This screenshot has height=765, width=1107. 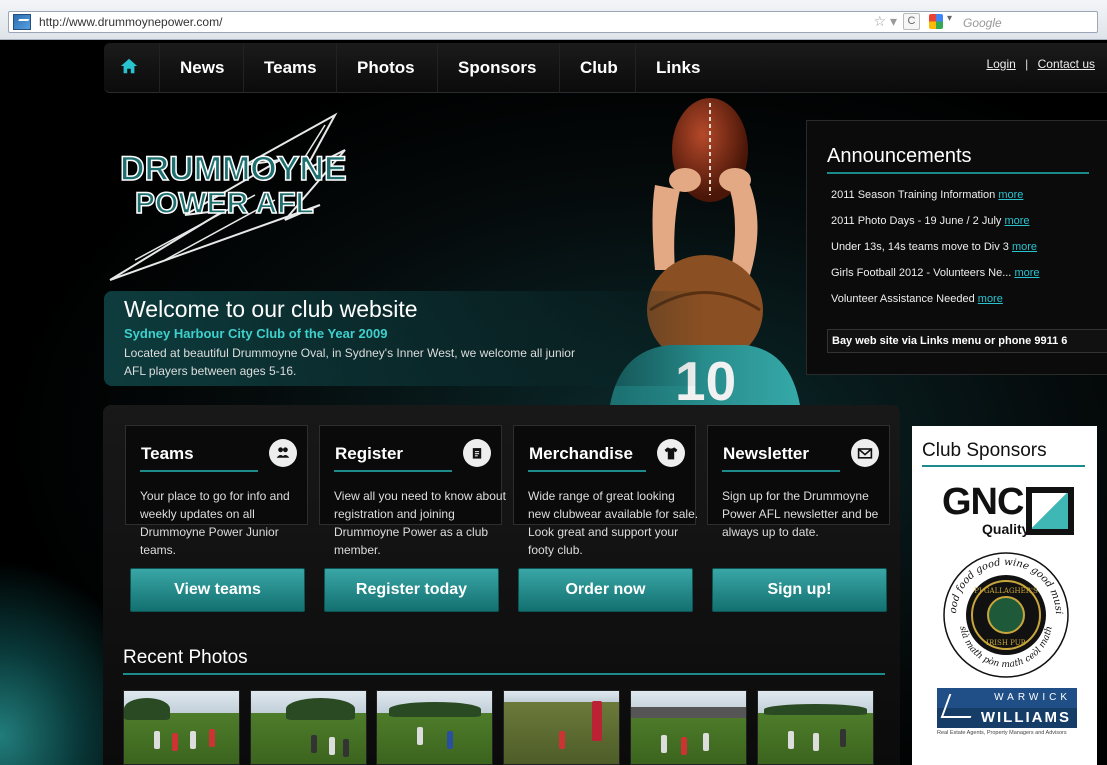 I want to click on order-now-button: Order now, so click(x=605, y=590).